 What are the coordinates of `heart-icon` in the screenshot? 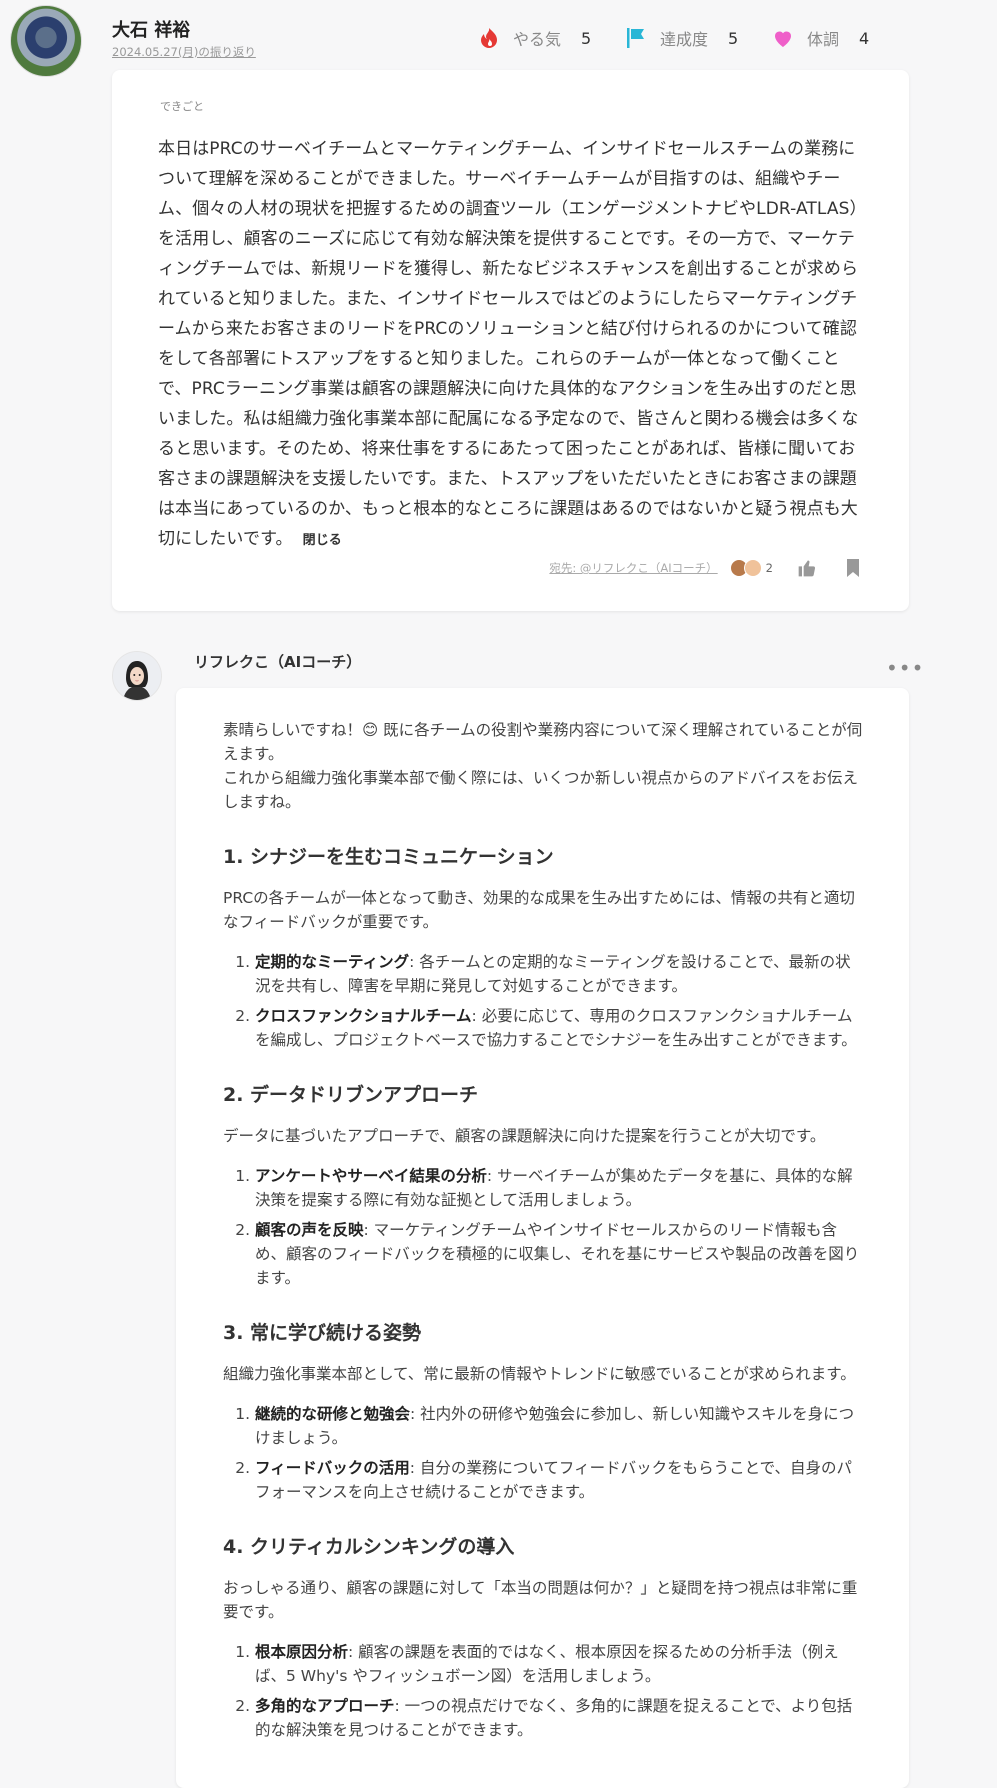 It's located at (783, 38).